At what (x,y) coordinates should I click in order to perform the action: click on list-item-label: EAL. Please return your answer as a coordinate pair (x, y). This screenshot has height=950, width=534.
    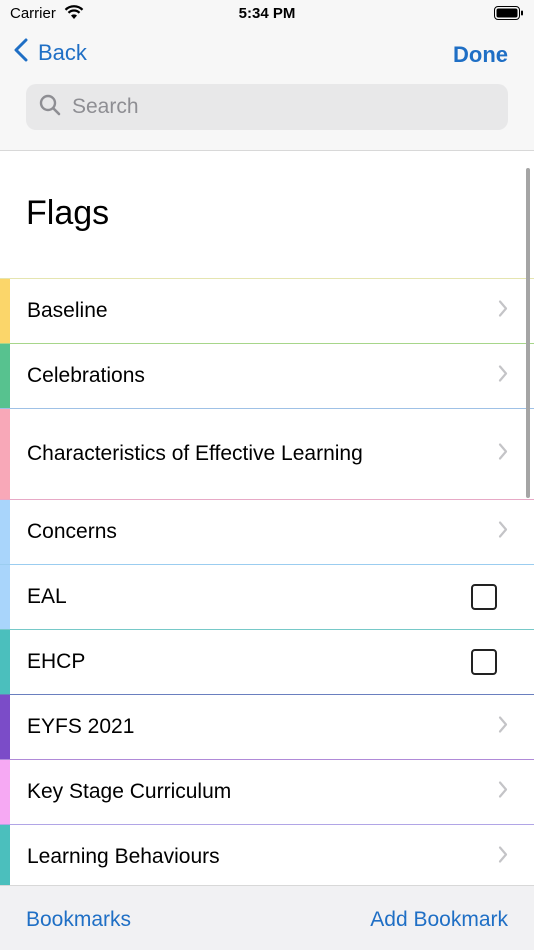
    Looking at the image, I should click on (47, 596).